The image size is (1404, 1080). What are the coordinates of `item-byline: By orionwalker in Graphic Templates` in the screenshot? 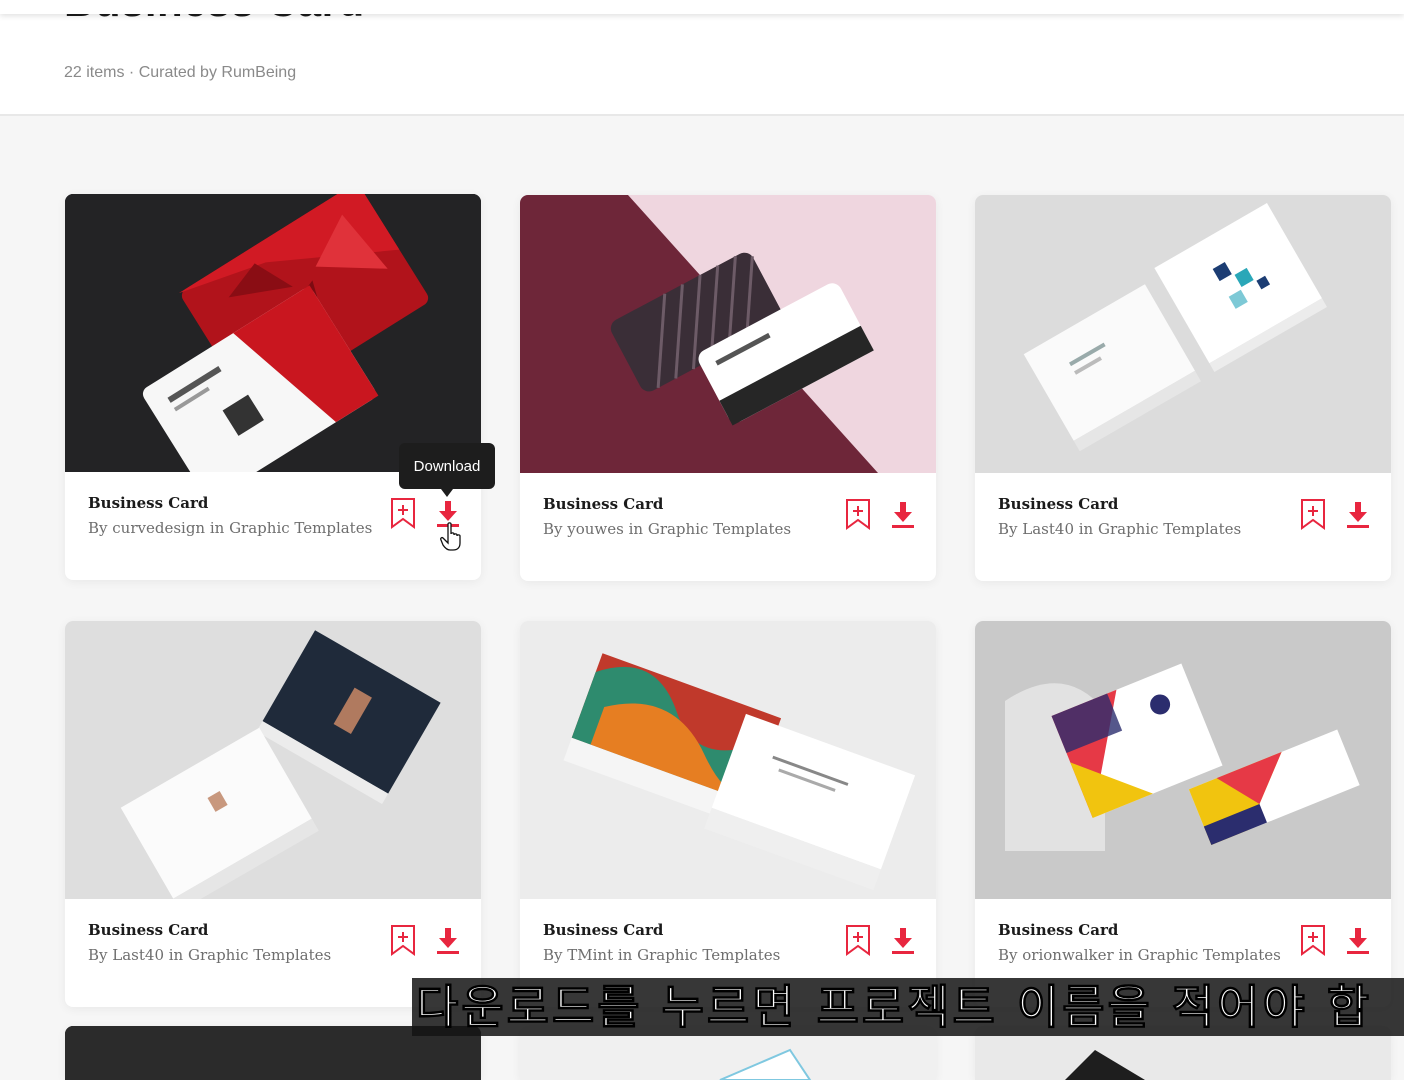 It's located at (1139, 955).